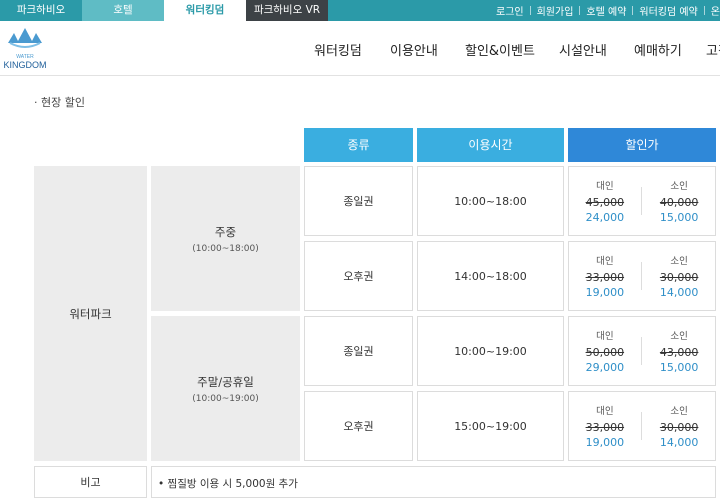  Describe the element at coordinates (605, 352) in the screenshot. I see `adult-old-price: 50,000` at that location.